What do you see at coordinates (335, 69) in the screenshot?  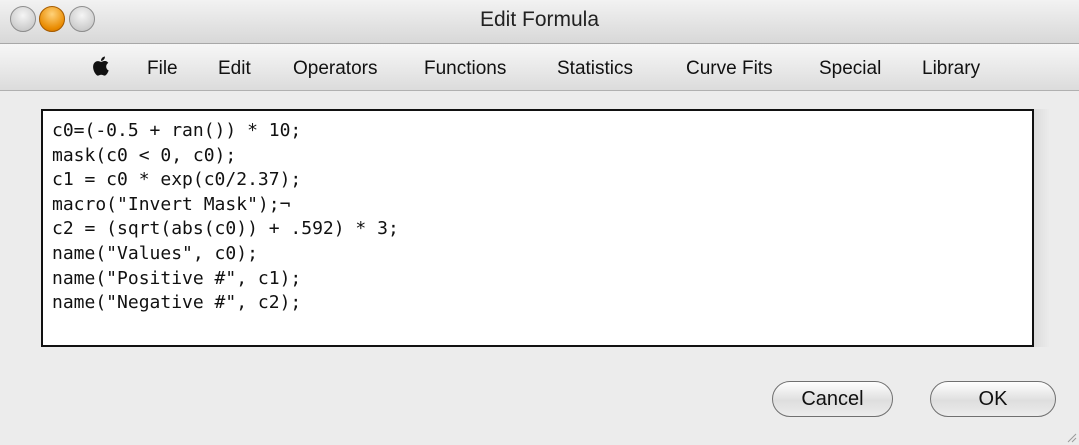 I see `menu-operators: Operators` at bounding box center [335, 69].